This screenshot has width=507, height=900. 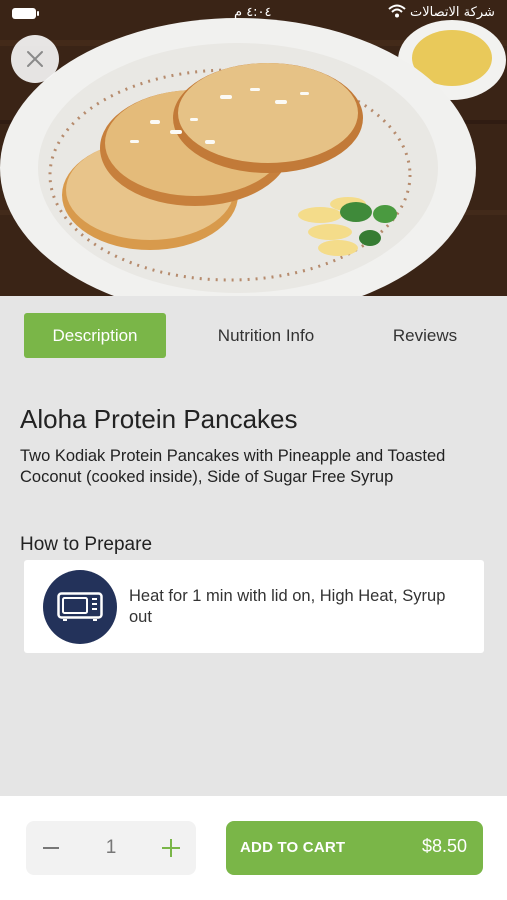 I want to click on plus-icon, so click(x=171, y=848).